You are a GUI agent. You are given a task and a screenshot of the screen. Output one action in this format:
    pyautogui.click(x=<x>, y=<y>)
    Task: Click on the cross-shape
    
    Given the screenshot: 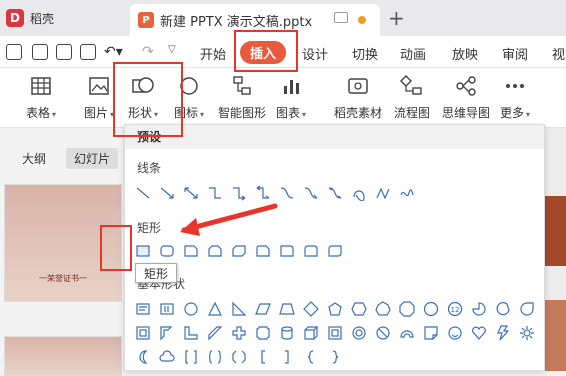 What is the action you would take?
    pyautogui.click(x=239, y=333)
    